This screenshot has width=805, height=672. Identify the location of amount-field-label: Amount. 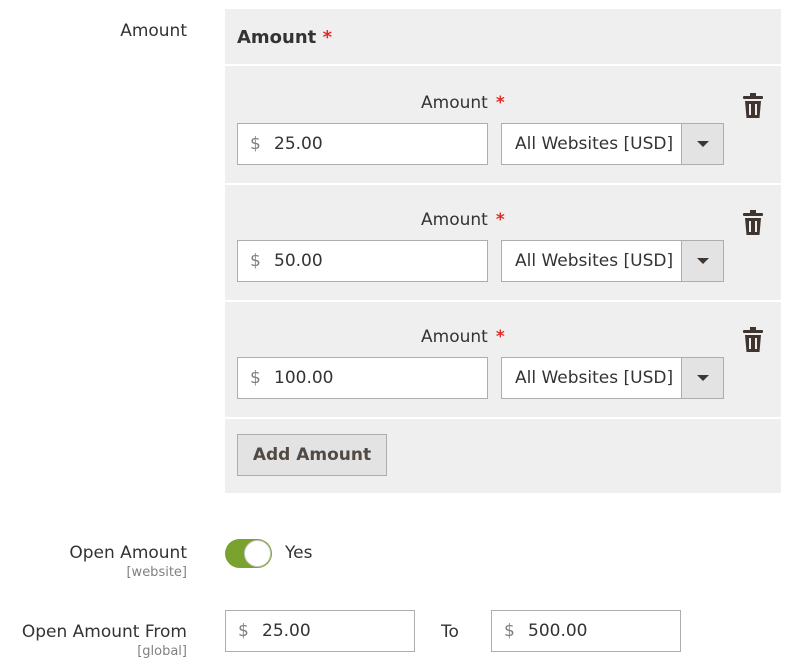
(153, 31).